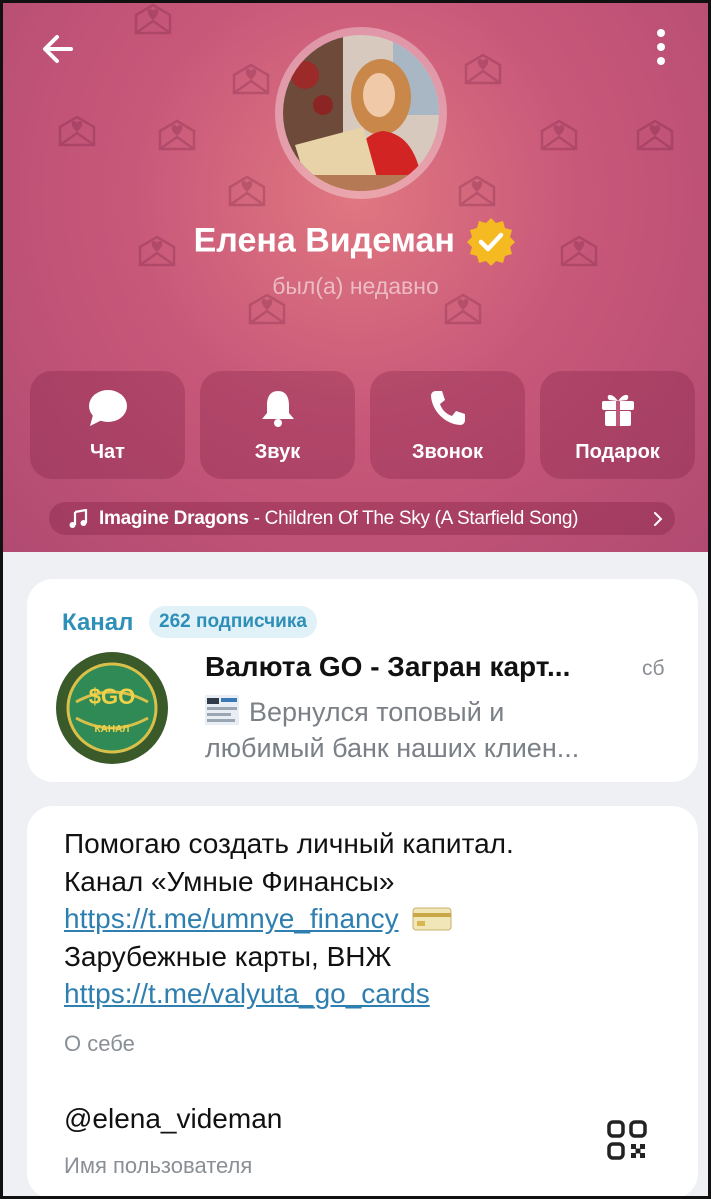 The width and height of the screenshot is (711, 1199). I want to click on avatar-photo, so click(361, 113).